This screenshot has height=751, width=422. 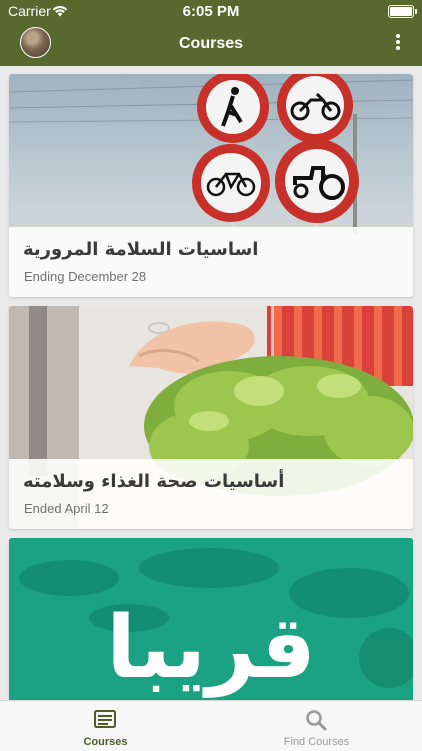 I want to click on course-title: اساسيات السلامة المرورية, so click(x=141, y=249).